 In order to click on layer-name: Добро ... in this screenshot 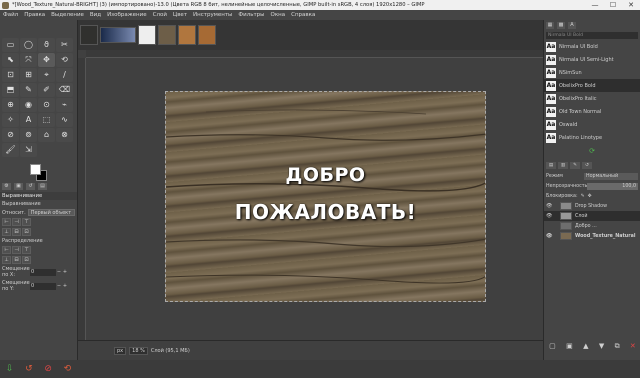, I will do `click(586, 226)`.